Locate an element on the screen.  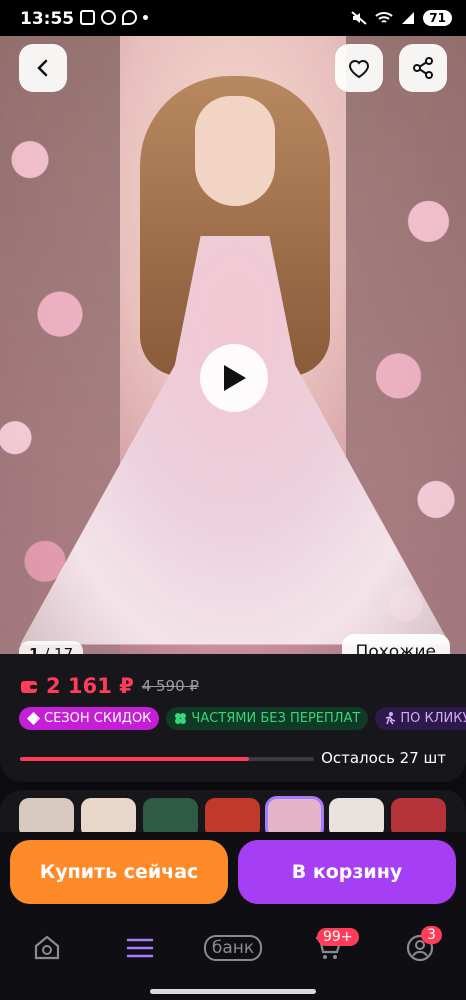
chat-icon is located at coordinates (129, 17).